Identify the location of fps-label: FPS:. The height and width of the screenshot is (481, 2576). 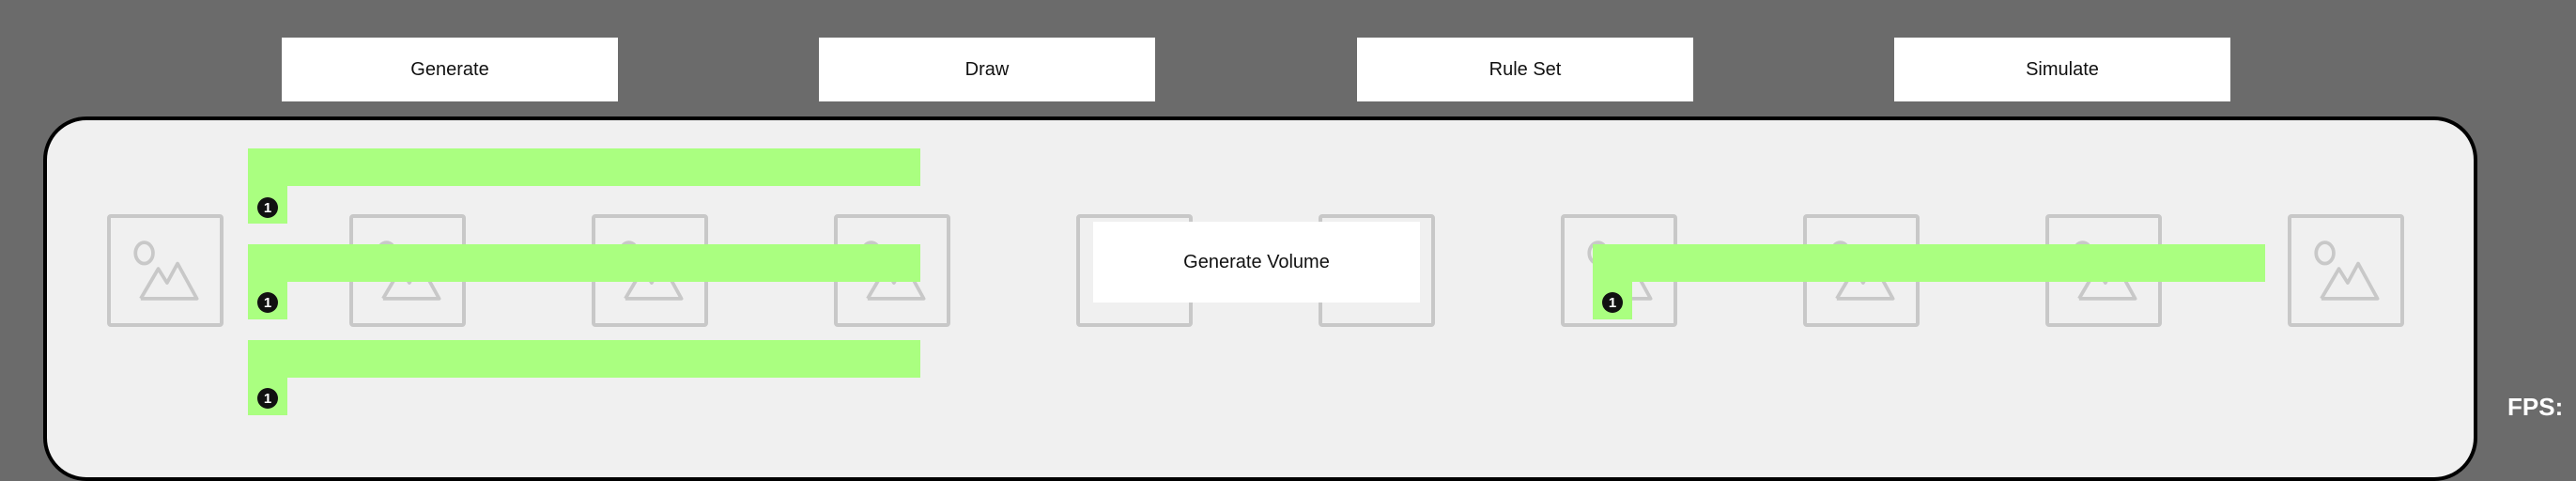
(2535, 407).